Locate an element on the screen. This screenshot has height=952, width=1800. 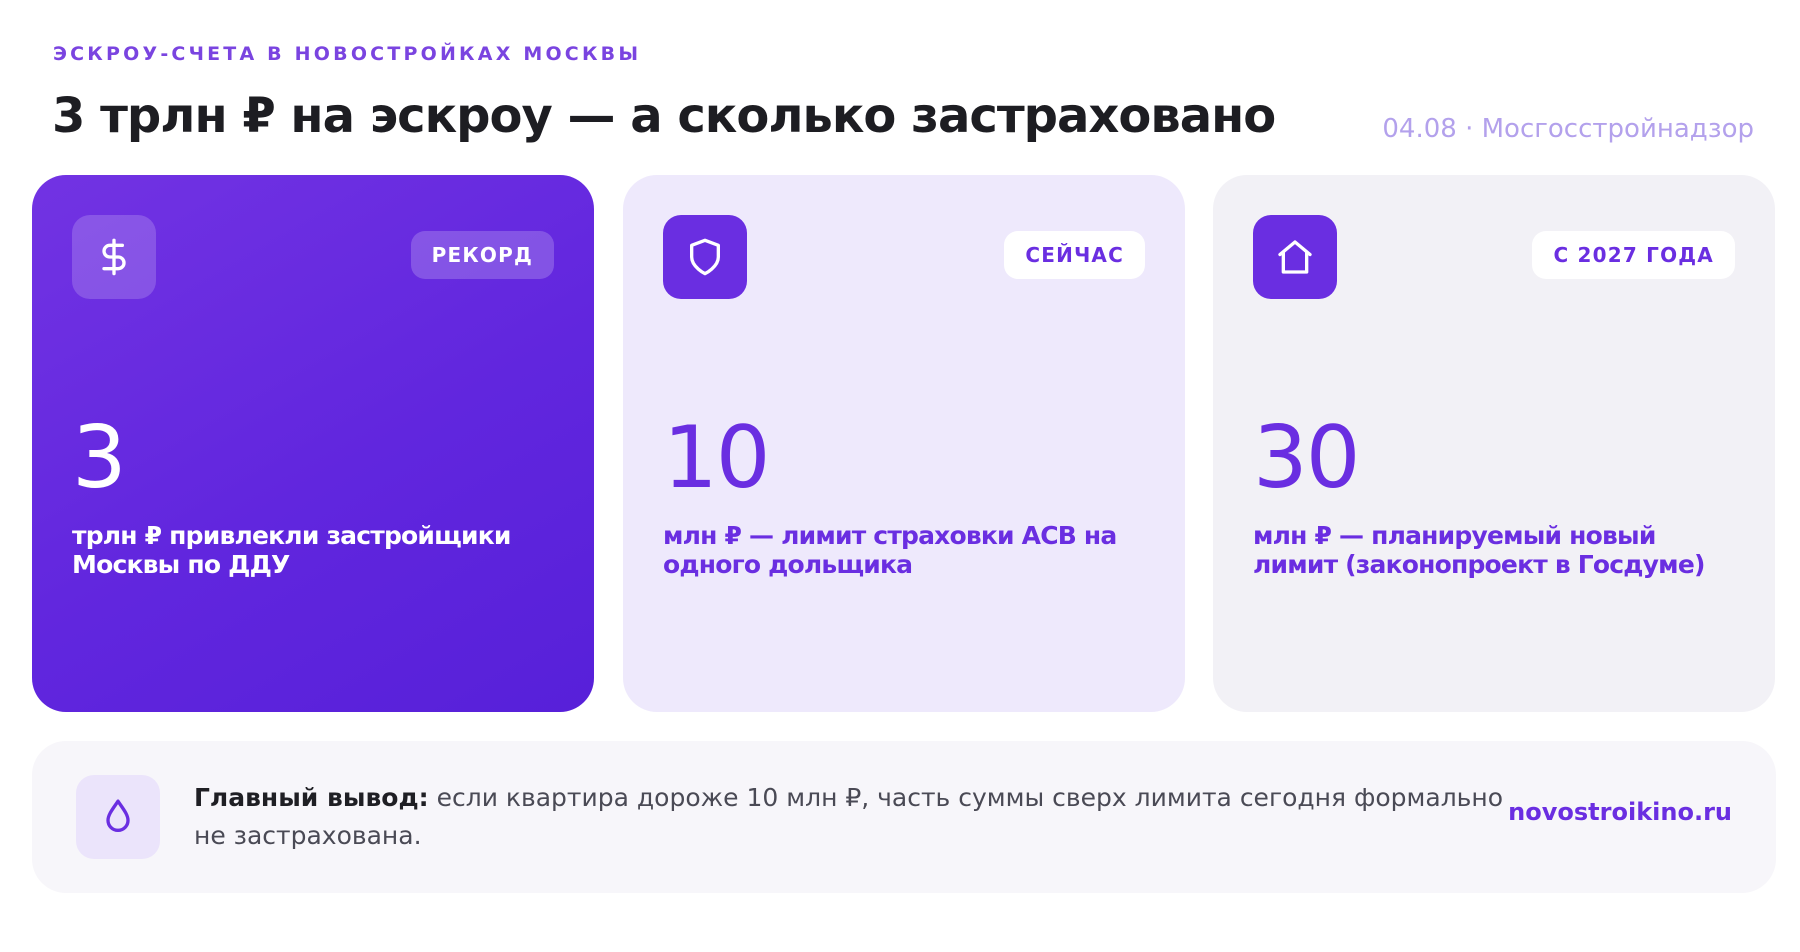
stat-value: 30 is located at coordinates (1306, 458).